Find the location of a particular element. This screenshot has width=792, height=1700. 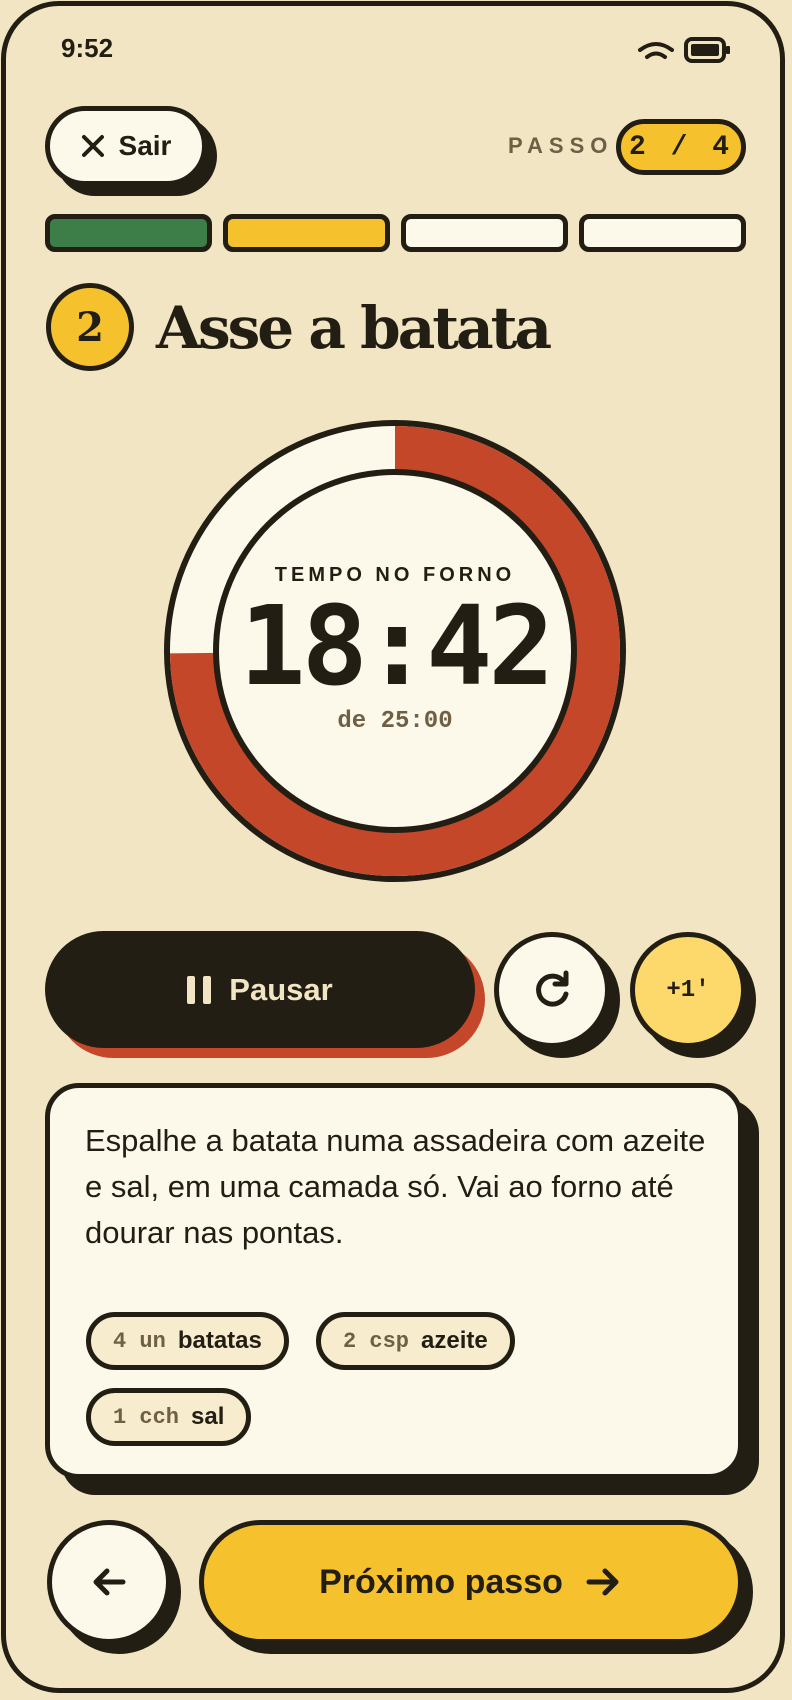

close-icon is located at coordinates (92, 146).